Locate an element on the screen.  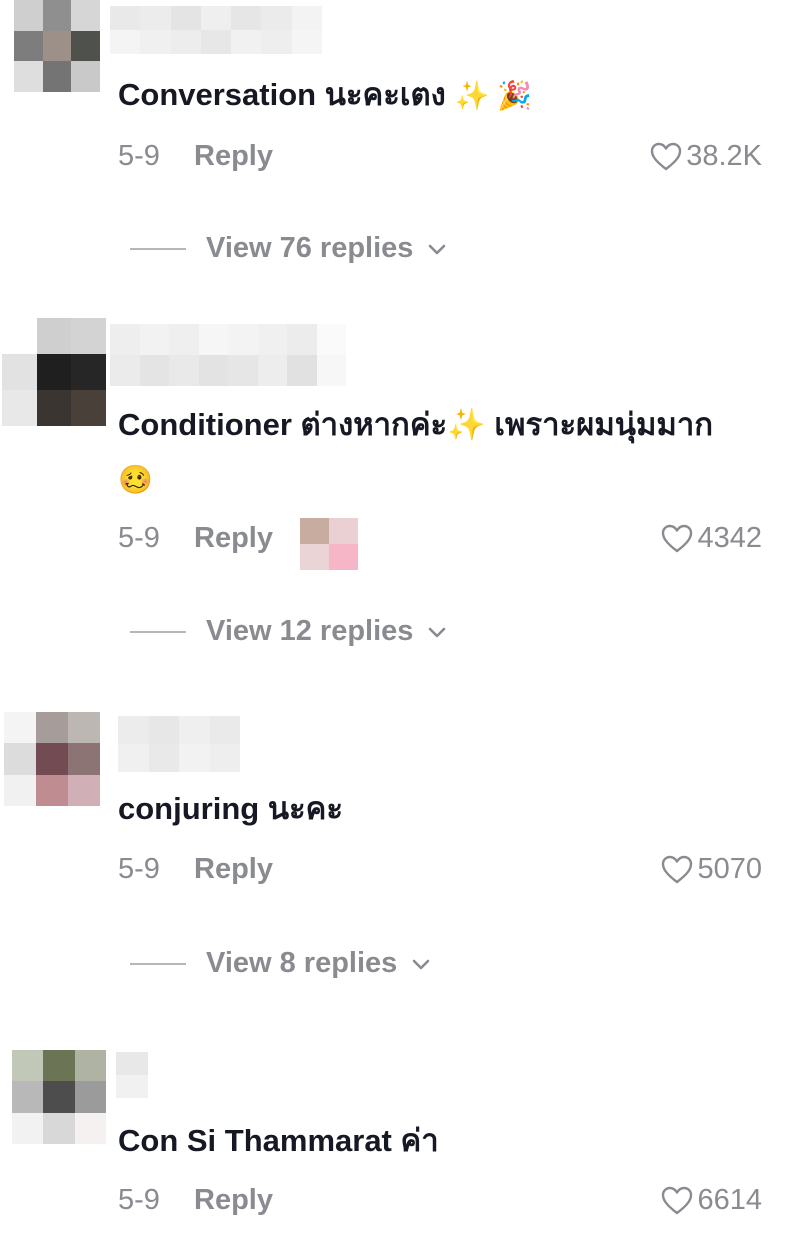
like-button: 6614 is located at coordinates (711, 1200).